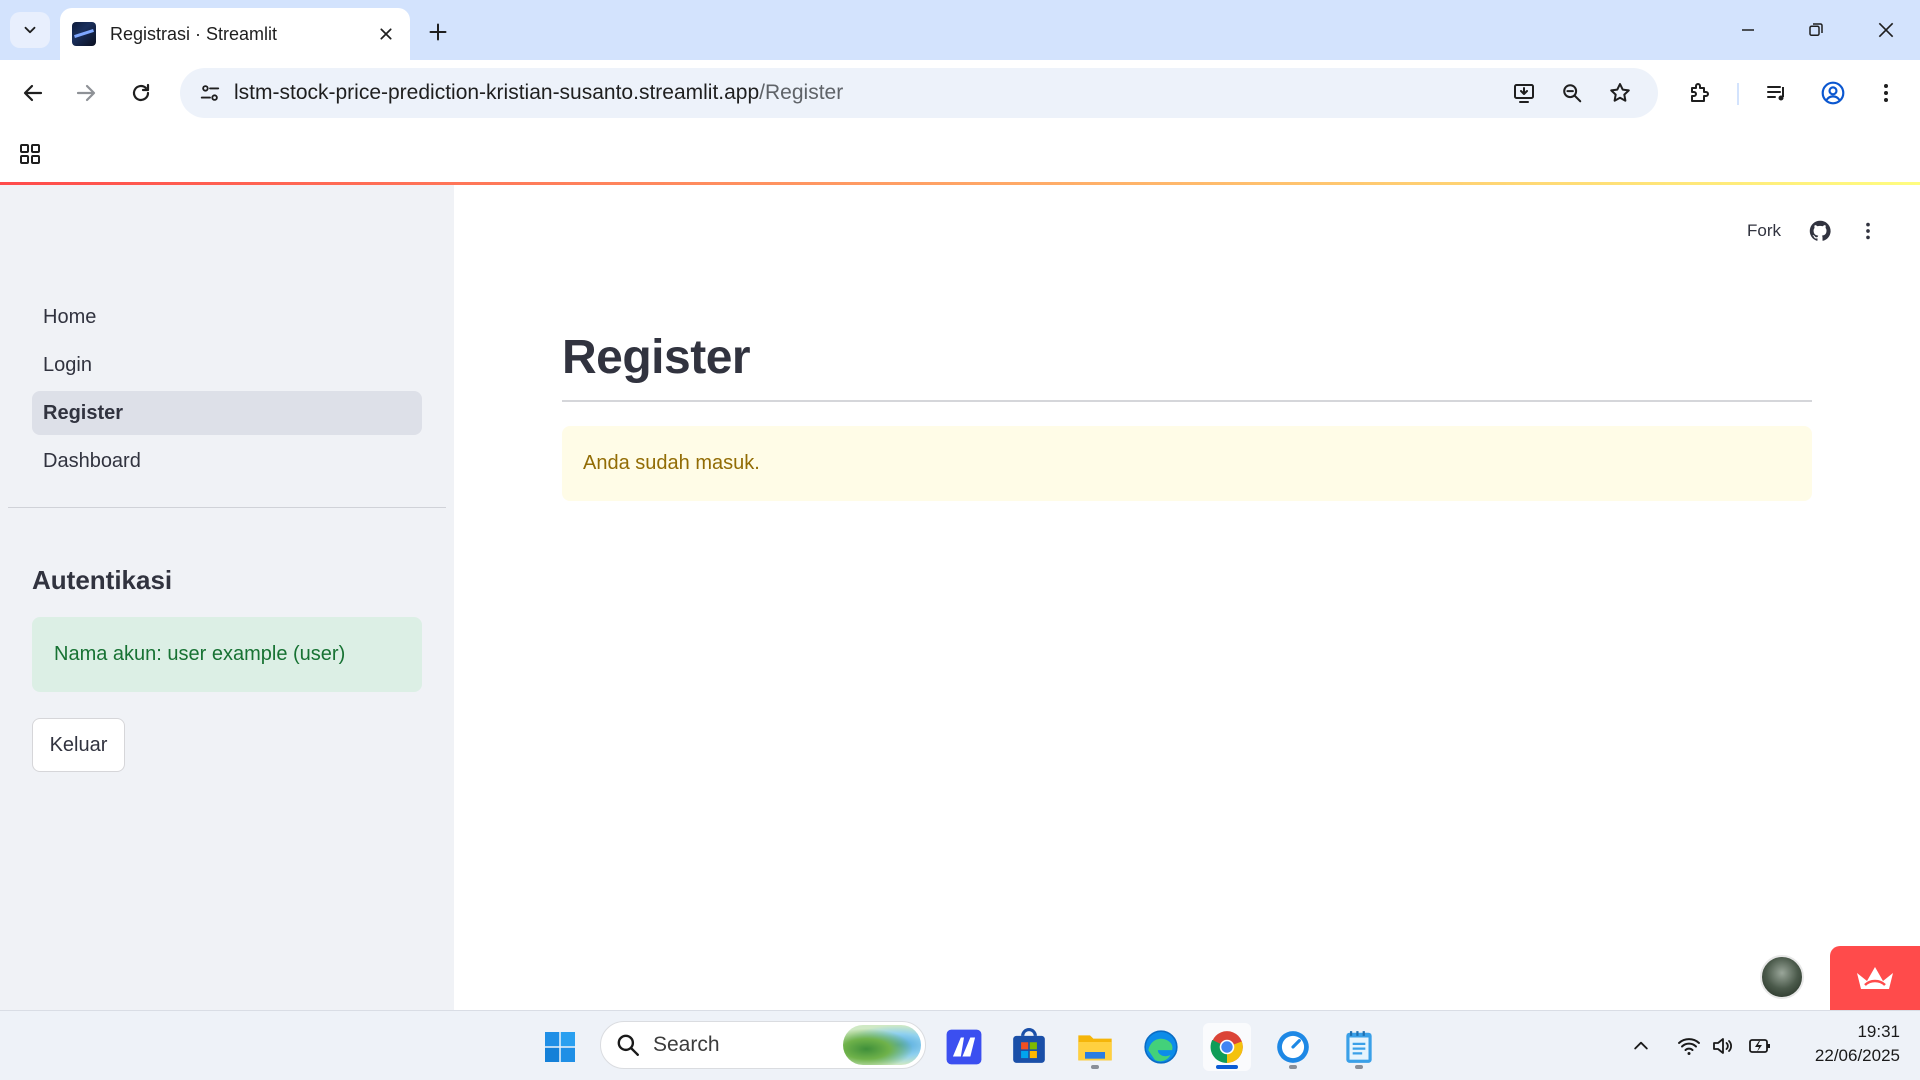 The height and width of the screenshot is (1080, 1920). What do you see at coordinates (801, 92) in the screenshot?
I see `url-path: /Register` at bounding box center [801, 92].